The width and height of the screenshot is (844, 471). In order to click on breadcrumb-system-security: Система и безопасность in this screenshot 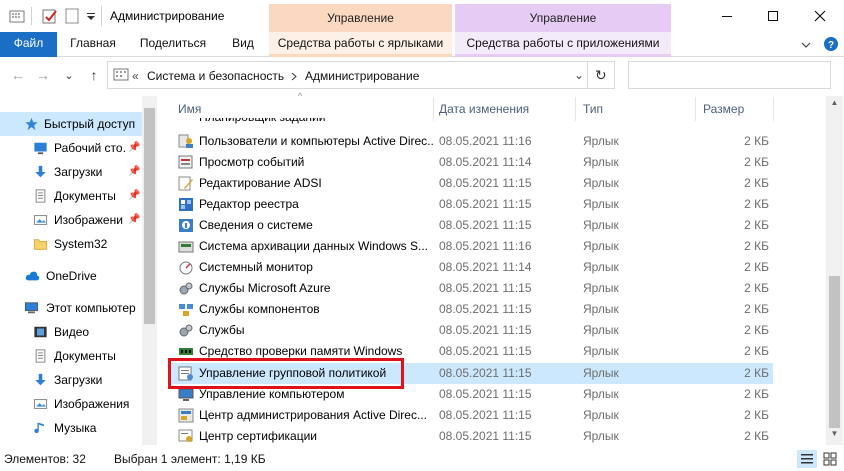, I will do `click(215, 76)`.